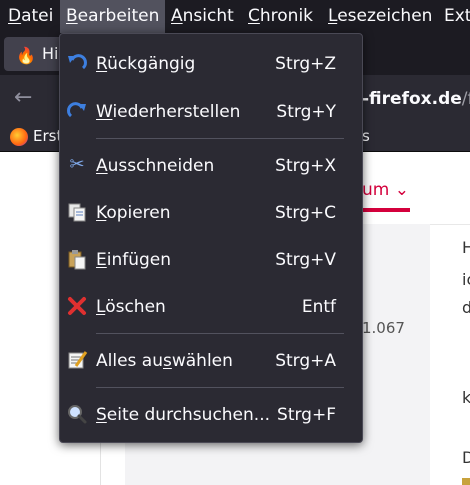  Describe the element at coordinates (77, 63) in the screenshot. I see `undo-icon` at that location.